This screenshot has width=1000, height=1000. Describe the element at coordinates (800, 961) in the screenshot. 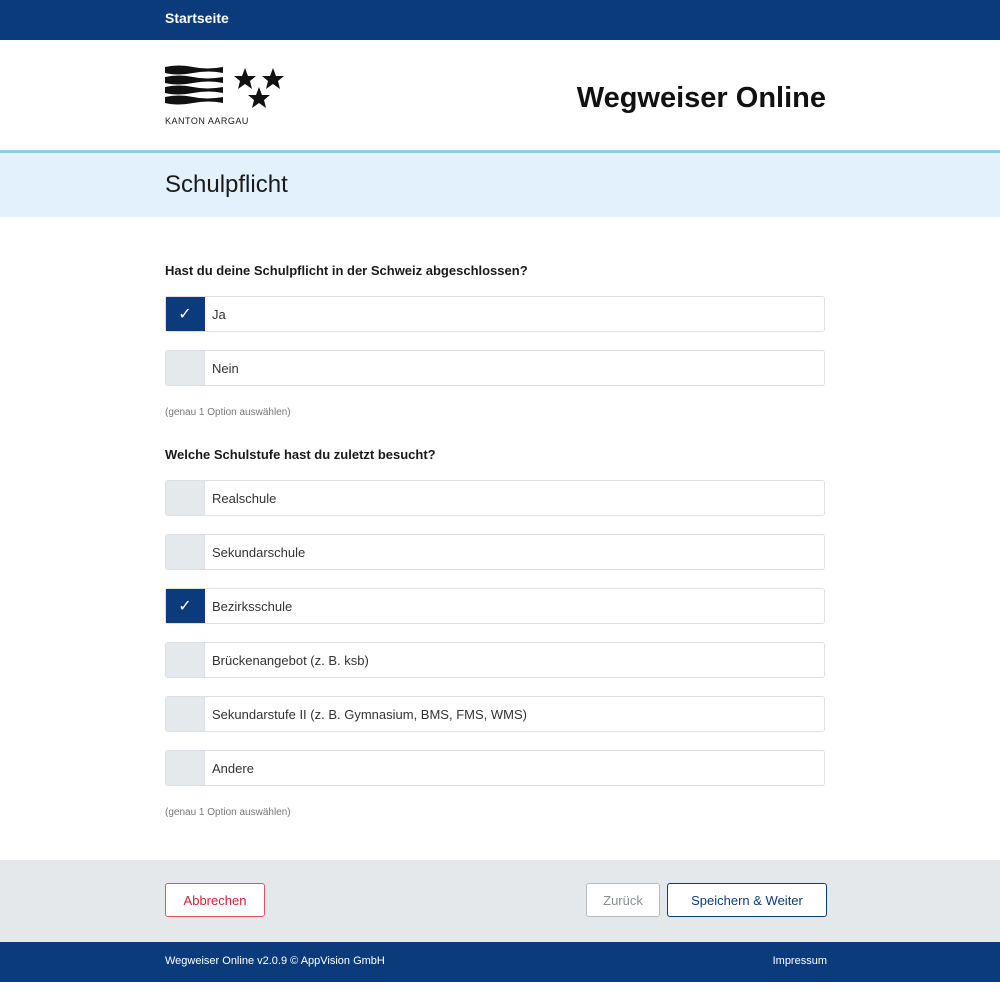

I see `impressum-link: Impressum` at that location.